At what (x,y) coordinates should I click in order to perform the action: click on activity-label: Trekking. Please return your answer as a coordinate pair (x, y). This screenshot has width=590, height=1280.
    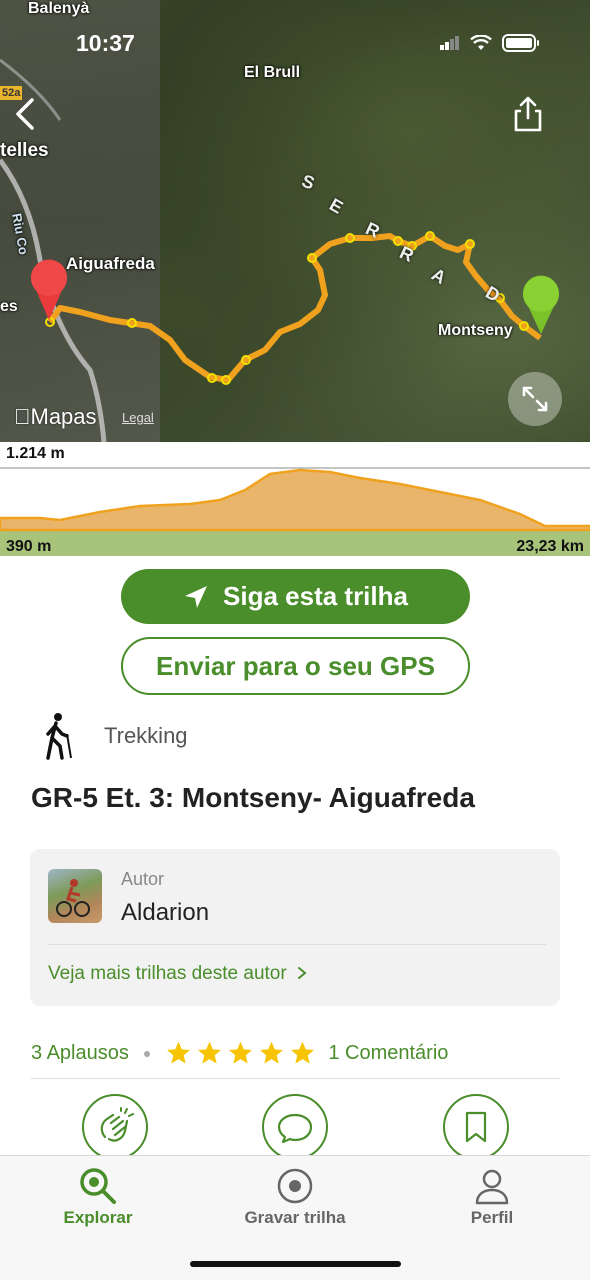
    Looking at the image, I should click on (146, 735).